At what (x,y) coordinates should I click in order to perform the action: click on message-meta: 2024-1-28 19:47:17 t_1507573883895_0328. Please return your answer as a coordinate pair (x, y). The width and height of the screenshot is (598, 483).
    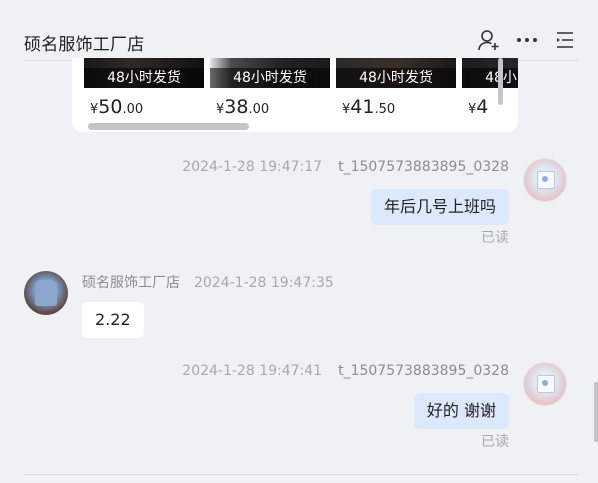
    Looking at the image, I should click on (345, 167).